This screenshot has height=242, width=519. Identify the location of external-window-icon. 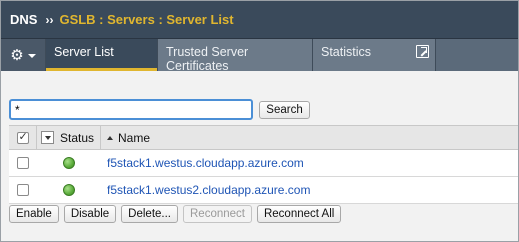
(422, 51).